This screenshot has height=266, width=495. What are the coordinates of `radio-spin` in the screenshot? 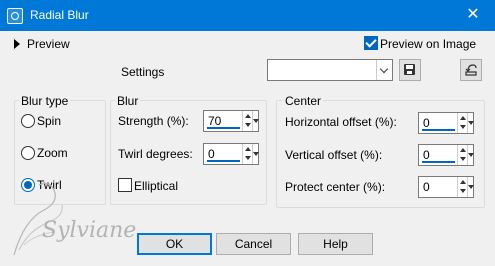 It's located at (28, 121).